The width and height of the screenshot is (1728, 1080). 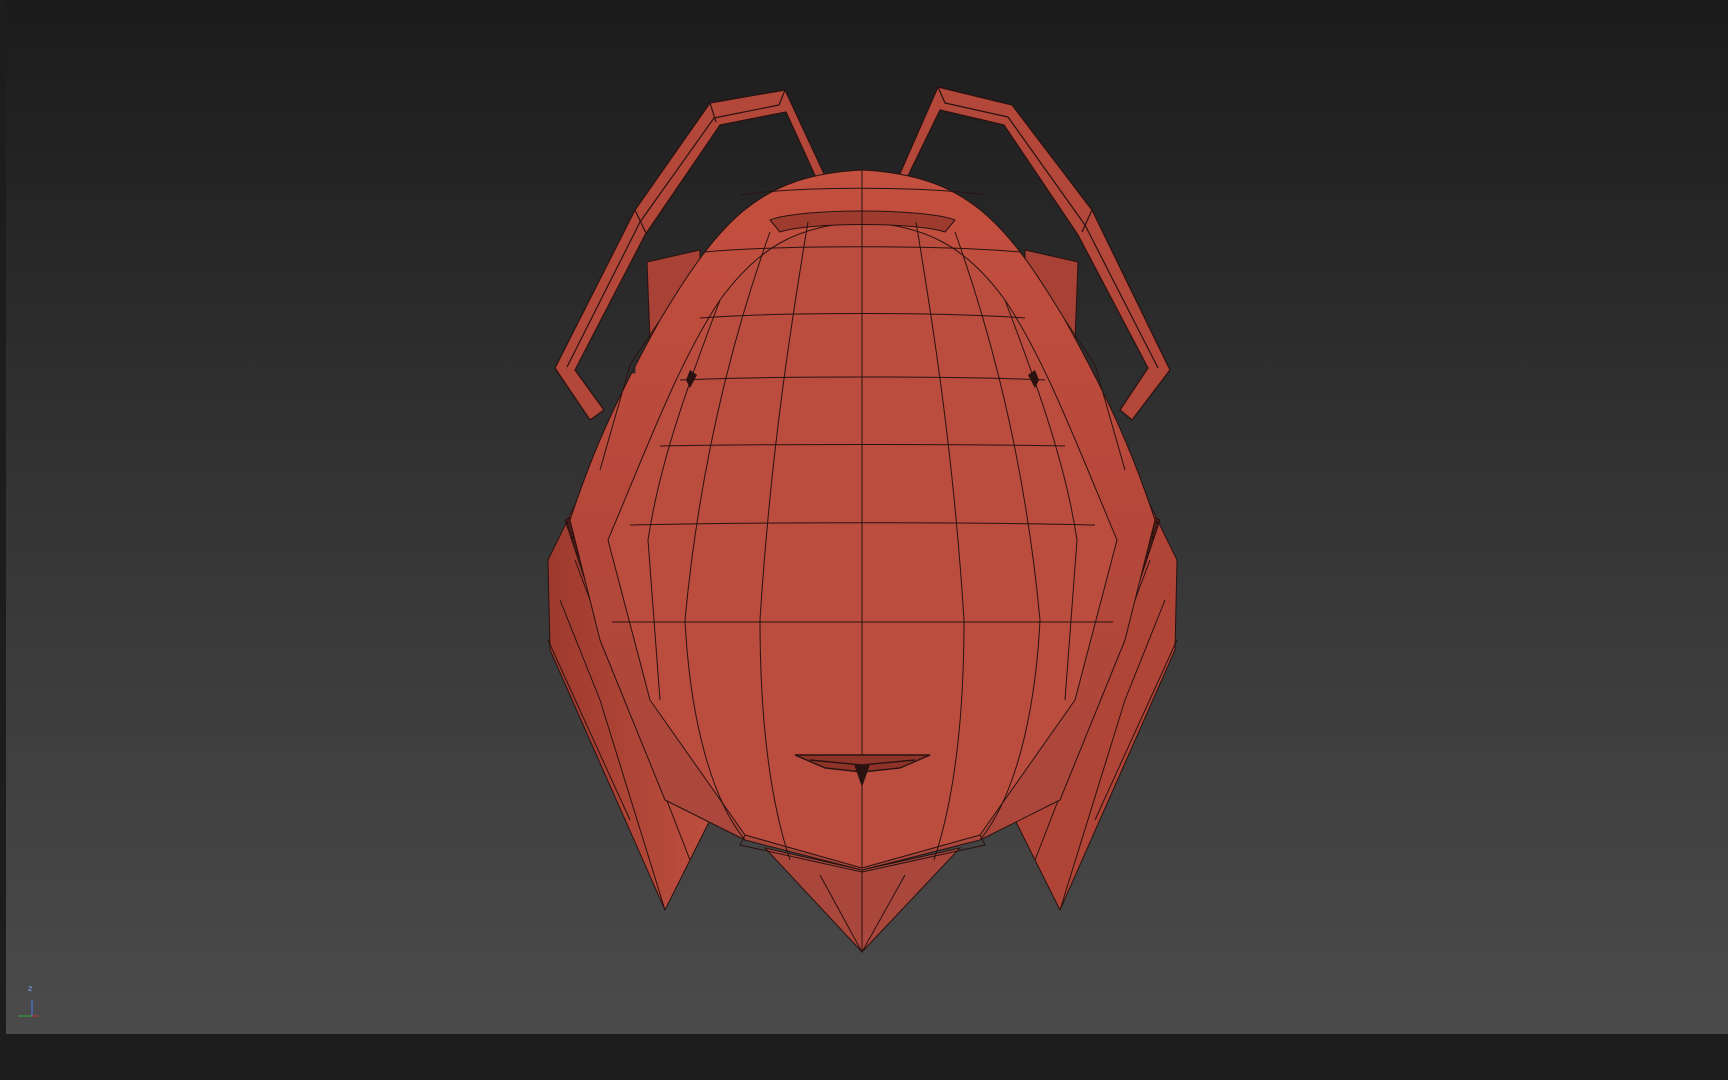 I want to click on axis-z-label: z, so click(x=30, y=988).